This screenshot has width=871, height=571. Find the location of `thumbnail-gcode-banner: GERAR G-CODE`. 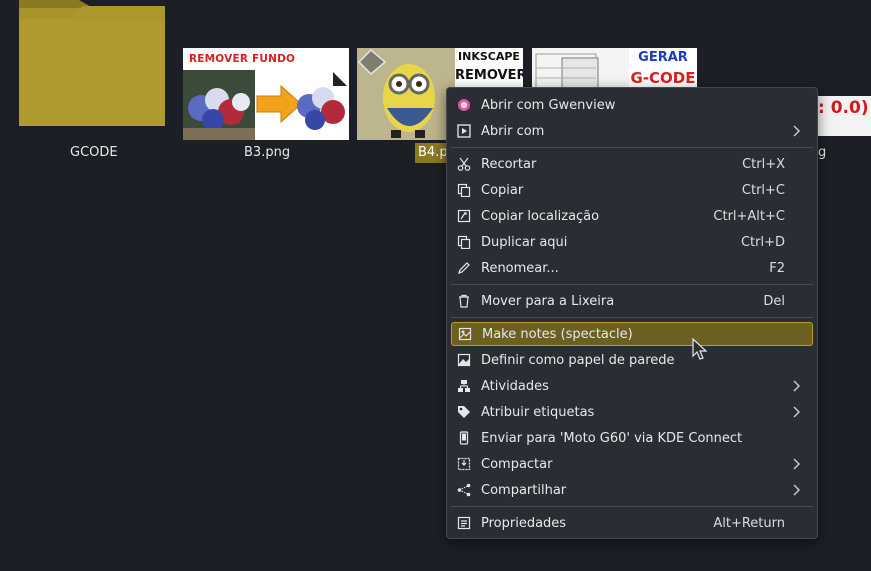

thumbnail-gcode-banner: GERAR G-CODE is located at coordinates (663, 70).